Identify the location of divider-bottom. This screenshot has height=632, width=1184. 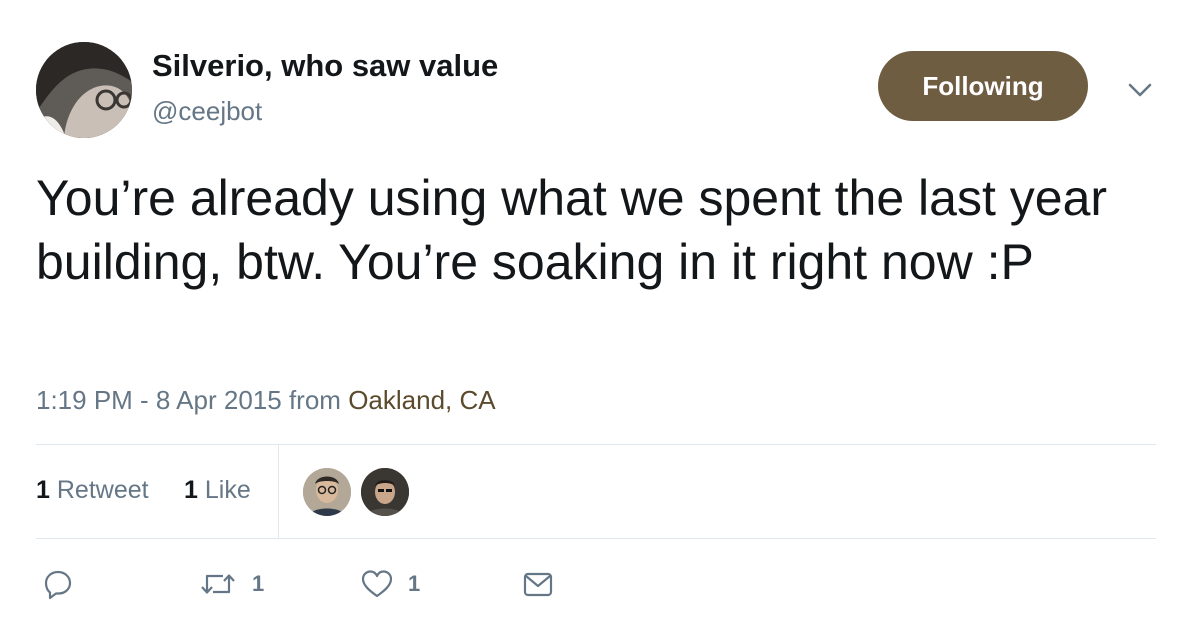
(596, 538).